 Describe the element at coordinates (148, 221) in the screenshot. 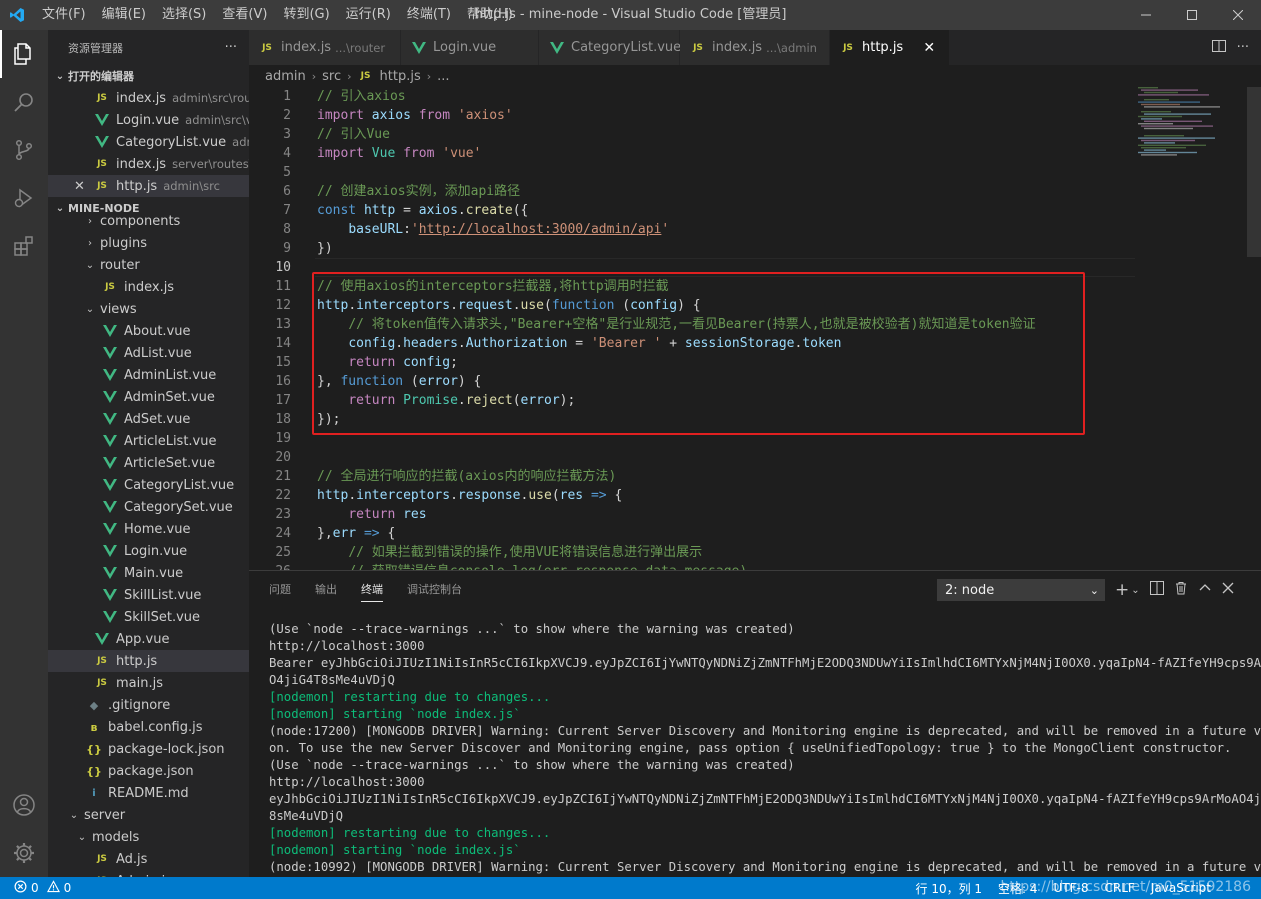

I see `folder-item: › components` at that location.